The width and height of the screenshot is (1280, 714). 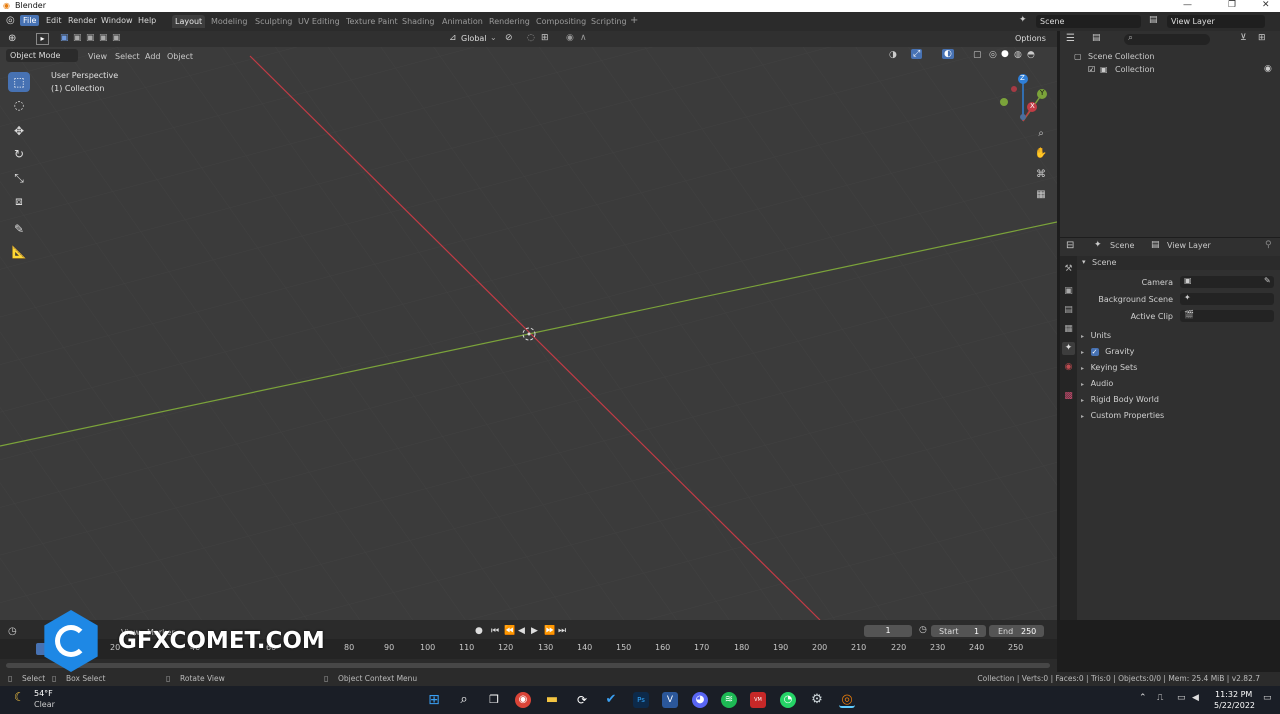 What do you see at coordinates (30, 20) in the screenshot?
I see `menu-file: File` at bounding box center [30, 20].